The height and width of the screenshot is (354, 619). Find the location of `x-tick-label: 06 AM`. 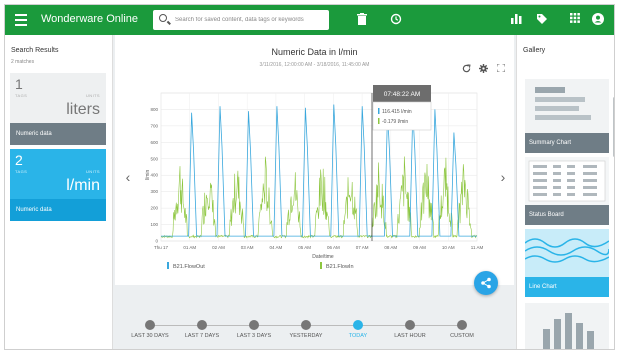

x-tick-label: 06 AM is located at coordinates (333, 247).